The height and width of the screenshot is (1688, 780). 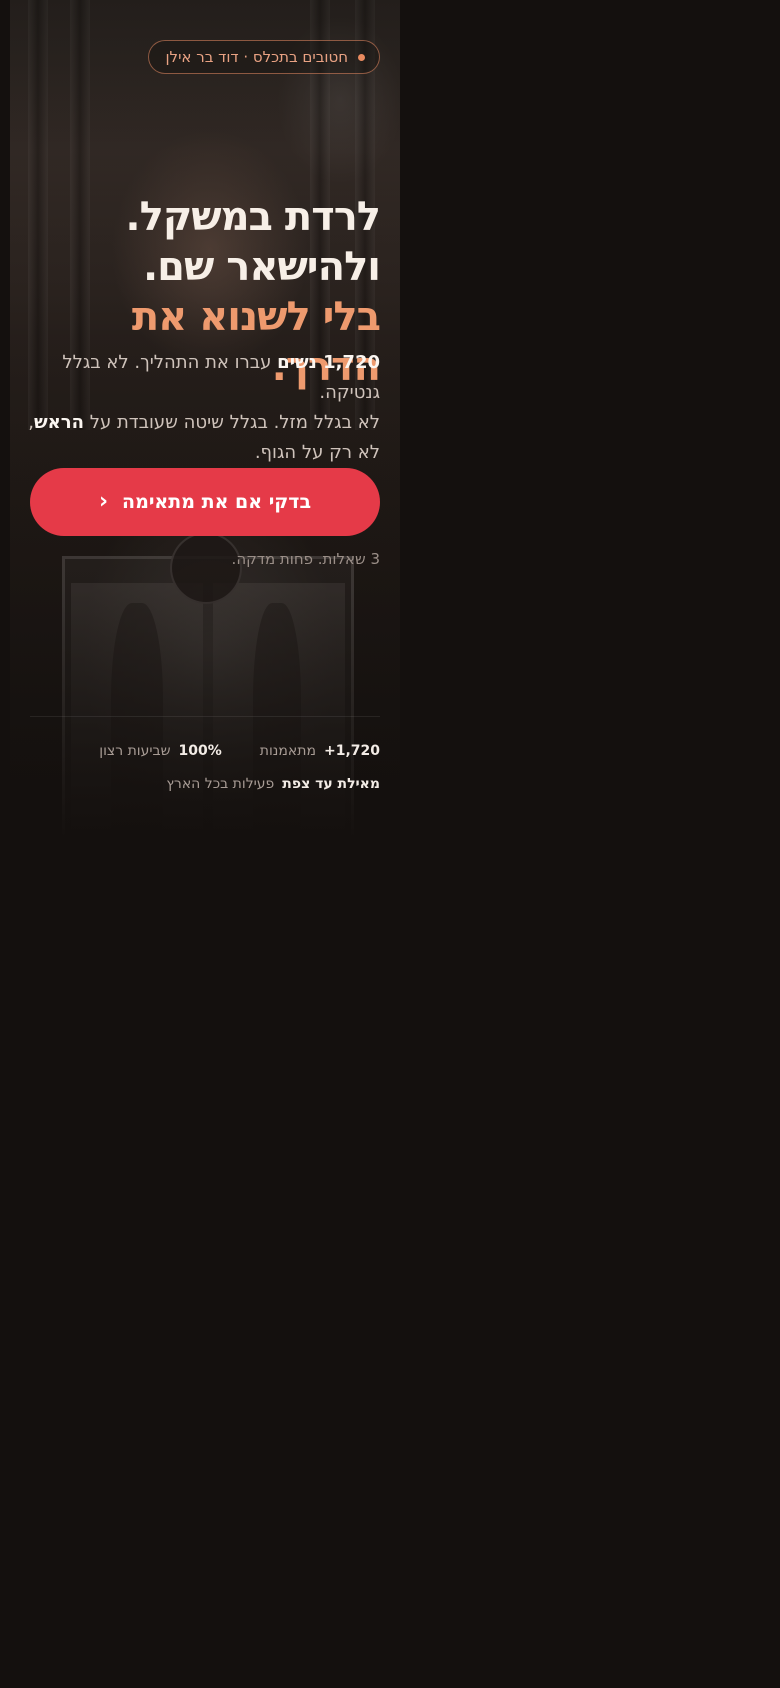 I want to click on stat-trainees: 1,720+ מתאמנות, so click(x=319, y=751).